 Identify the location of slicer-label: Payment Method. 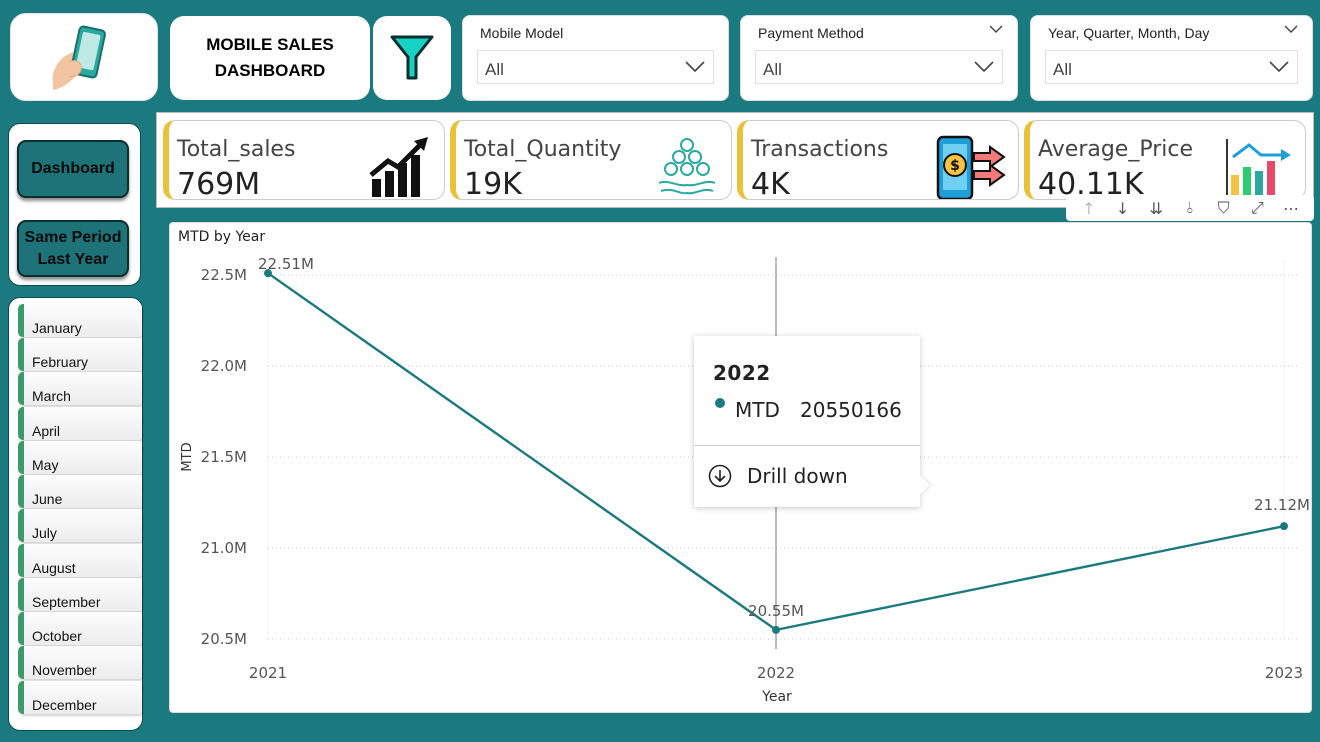
(811, 33).